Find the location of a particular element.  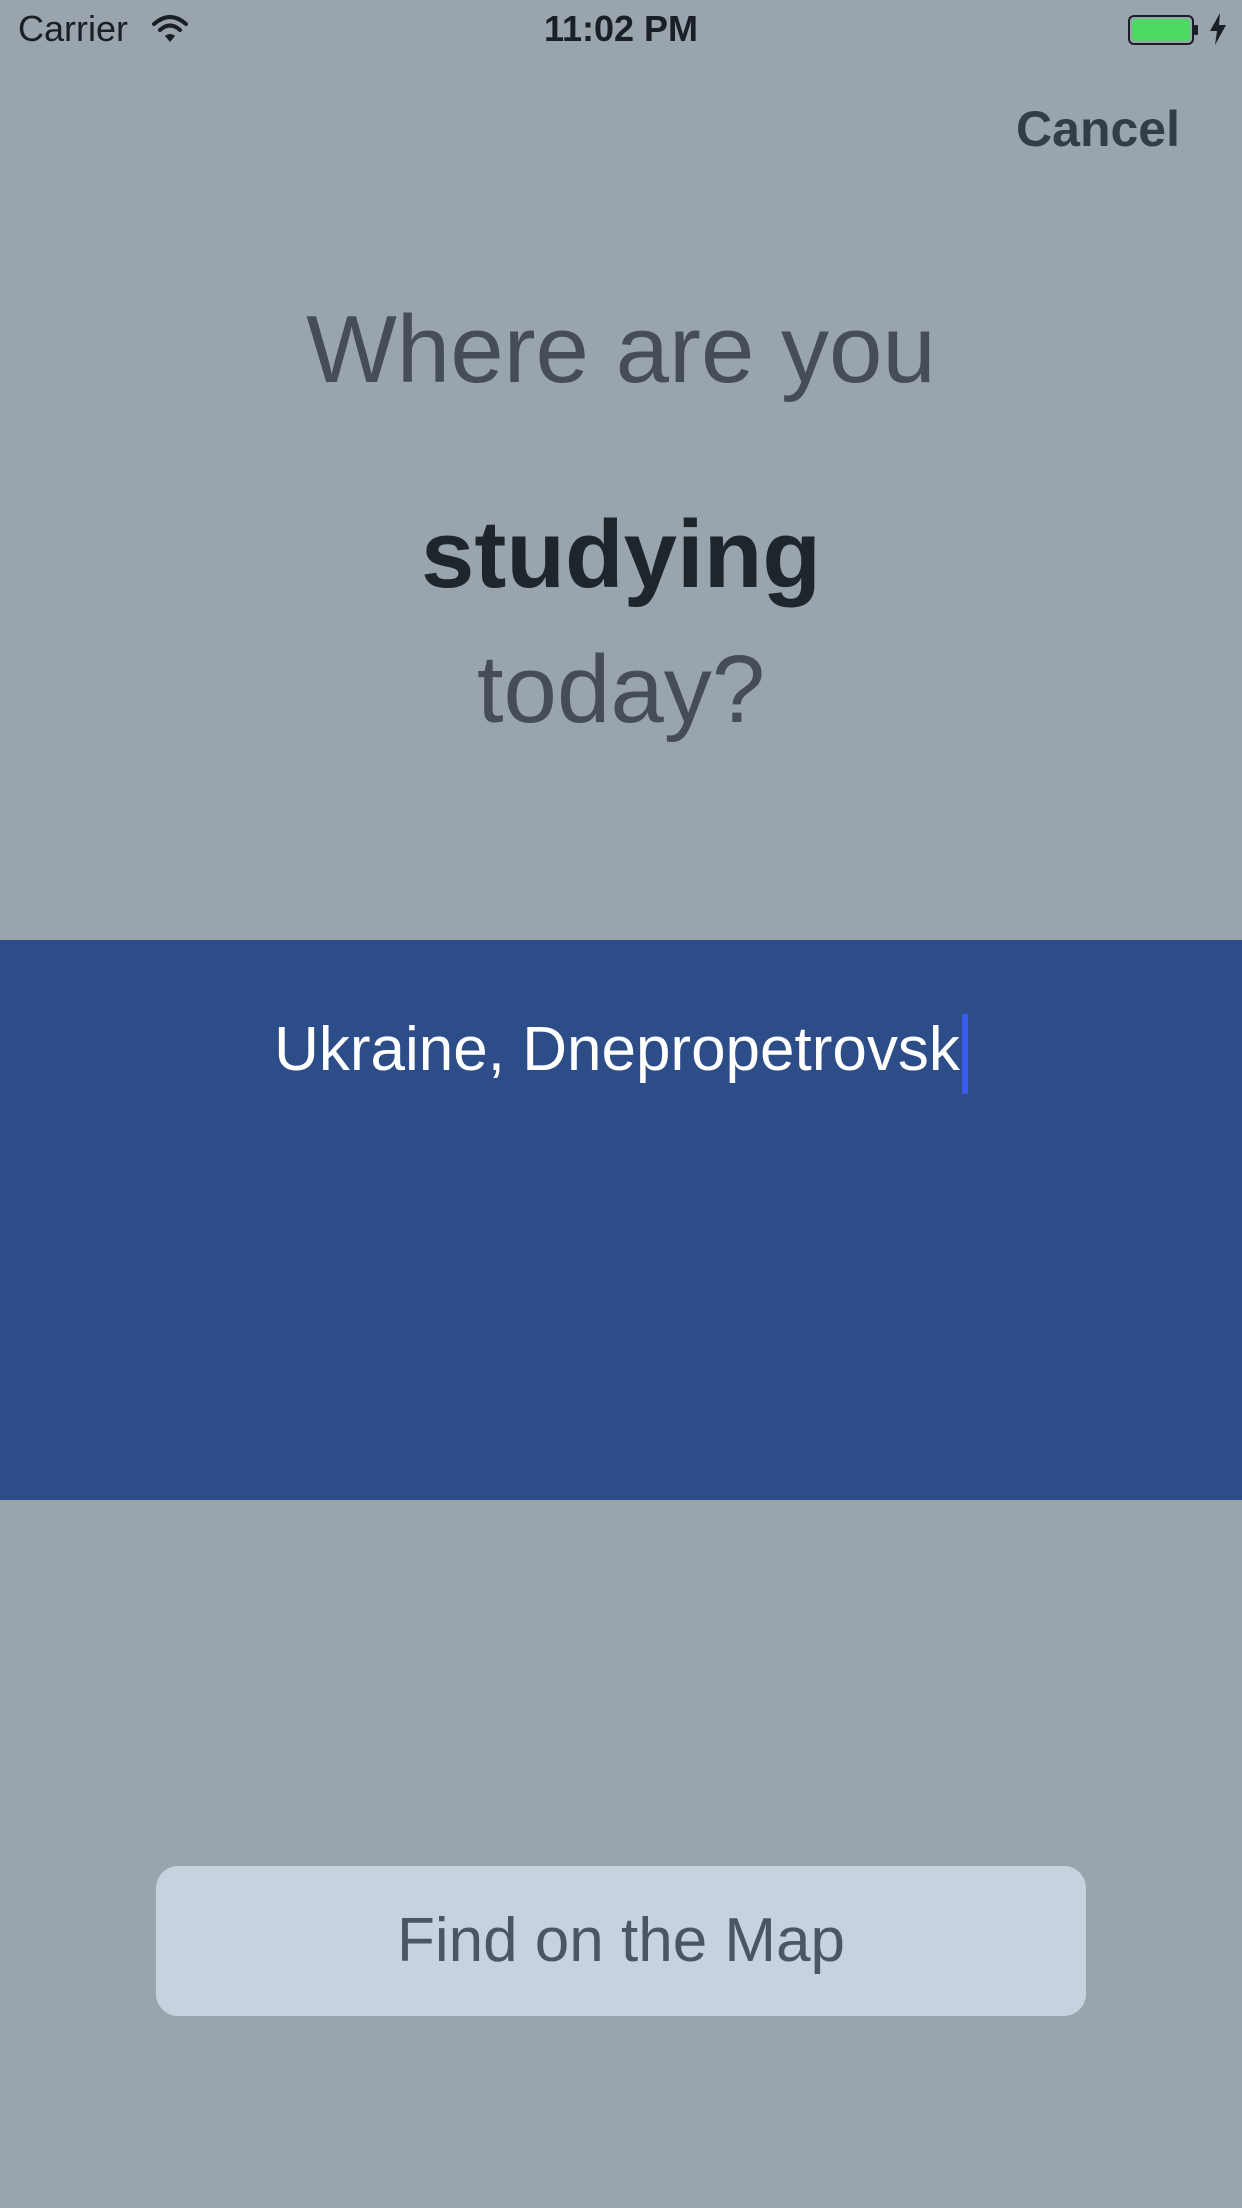

status-bar: Carrier 11:02 PM is located at coordinates (621, 30).